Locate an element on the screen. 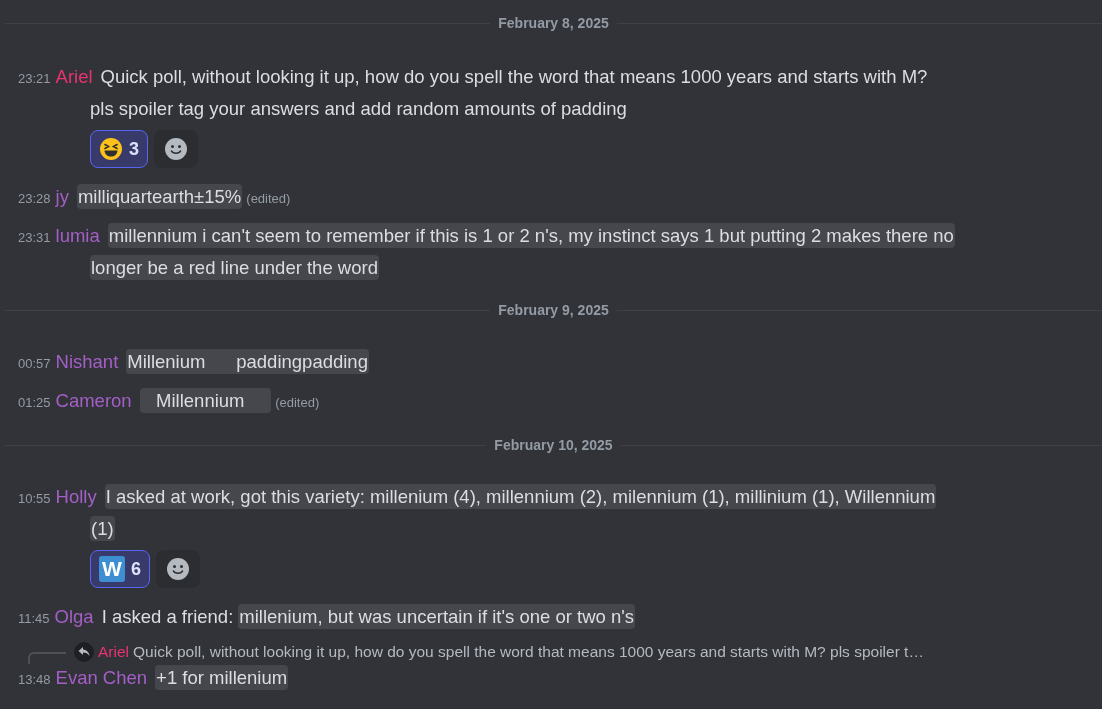  spoiler-text: Millennium is located at coordinates (205, 400).